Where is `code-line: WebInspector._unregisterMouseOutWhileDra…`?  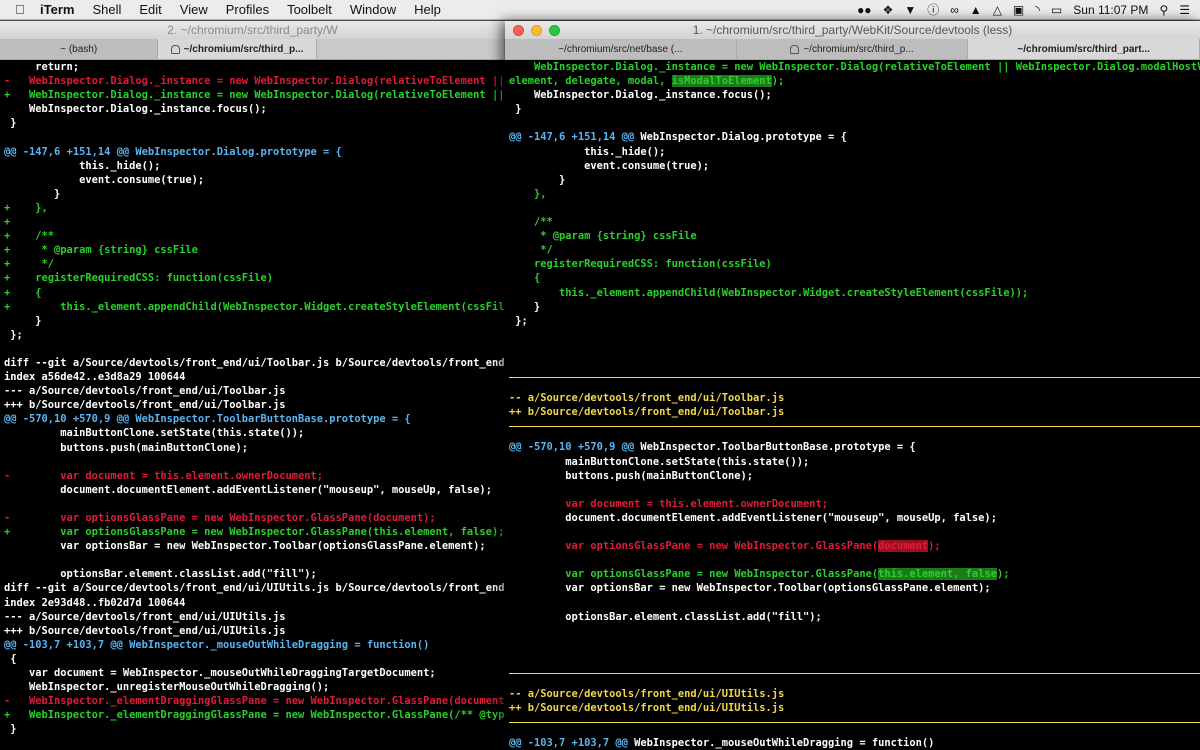 code-line: WebInspector._unregisterMouseOutWhileDra… is located at coordinates (167, 687).